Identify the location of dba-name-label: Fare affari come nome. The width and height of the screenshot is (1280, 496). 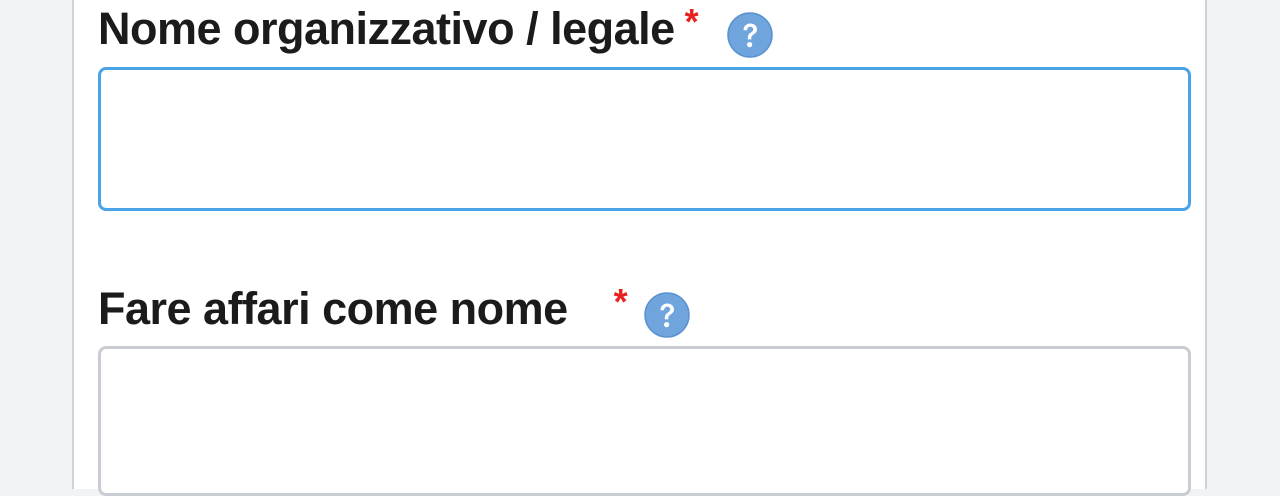
(333, 308).